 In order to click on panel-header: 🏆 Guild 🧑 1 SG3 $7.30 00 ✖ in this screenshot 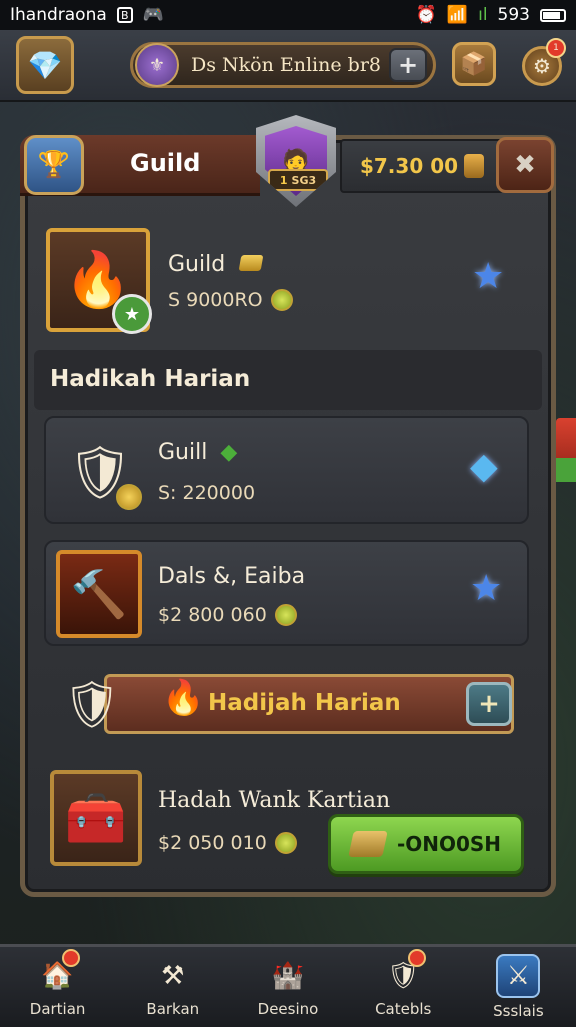, I will do `click(288, 161)`.